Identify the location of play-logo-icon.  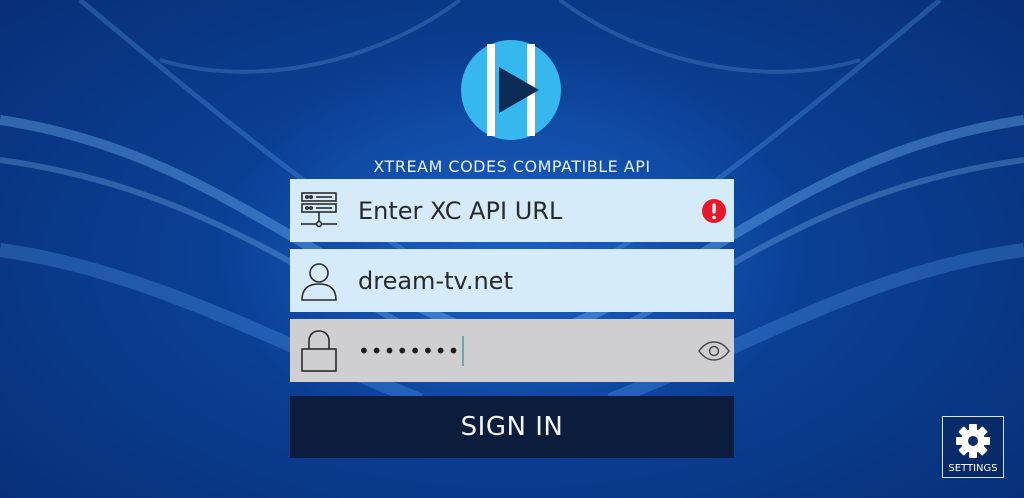
(511, 90).